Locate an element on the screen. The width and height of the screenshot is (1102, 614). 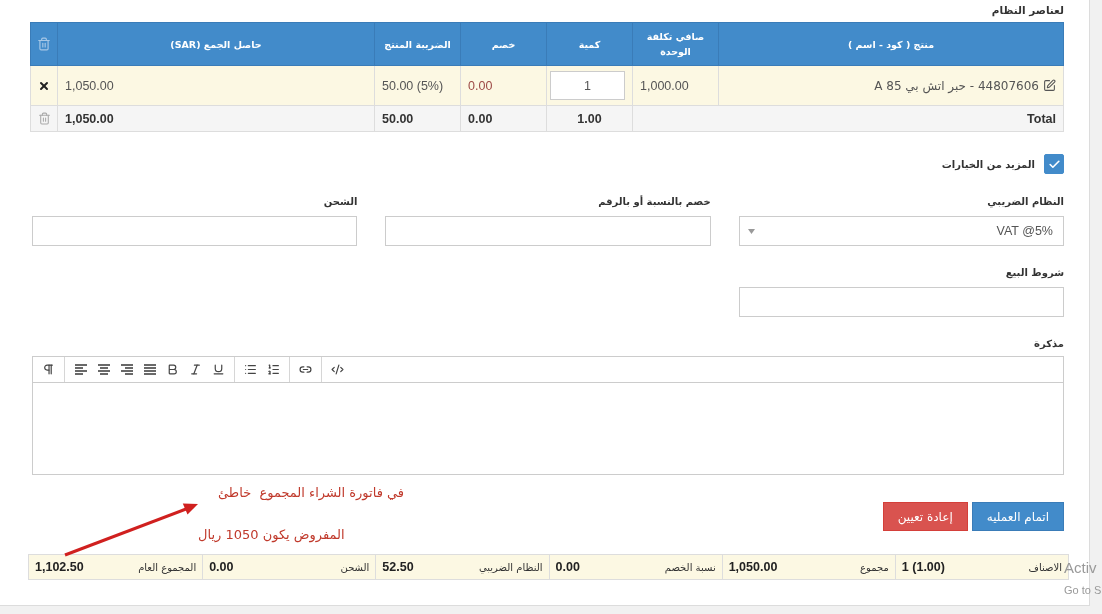
close-icon is located at coordinates (44, 85).